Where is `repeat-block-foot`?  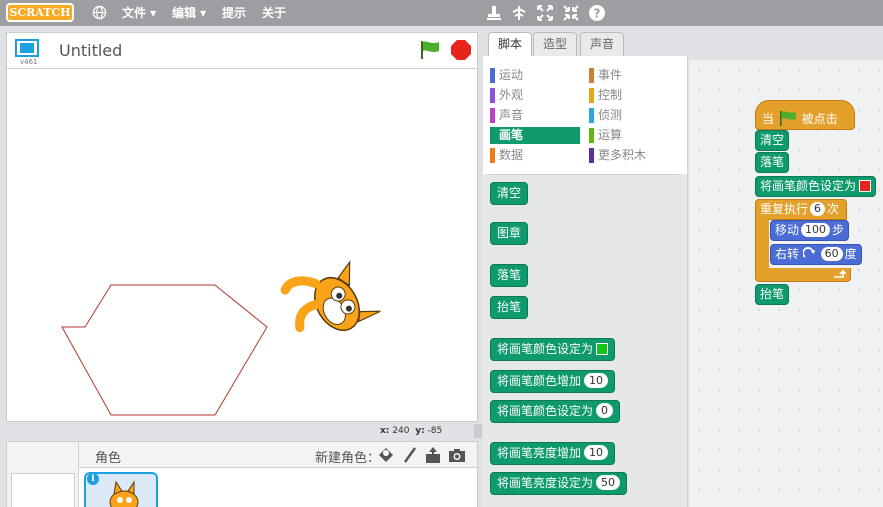
repeat-block-foot is located at coordinates (803, 275).